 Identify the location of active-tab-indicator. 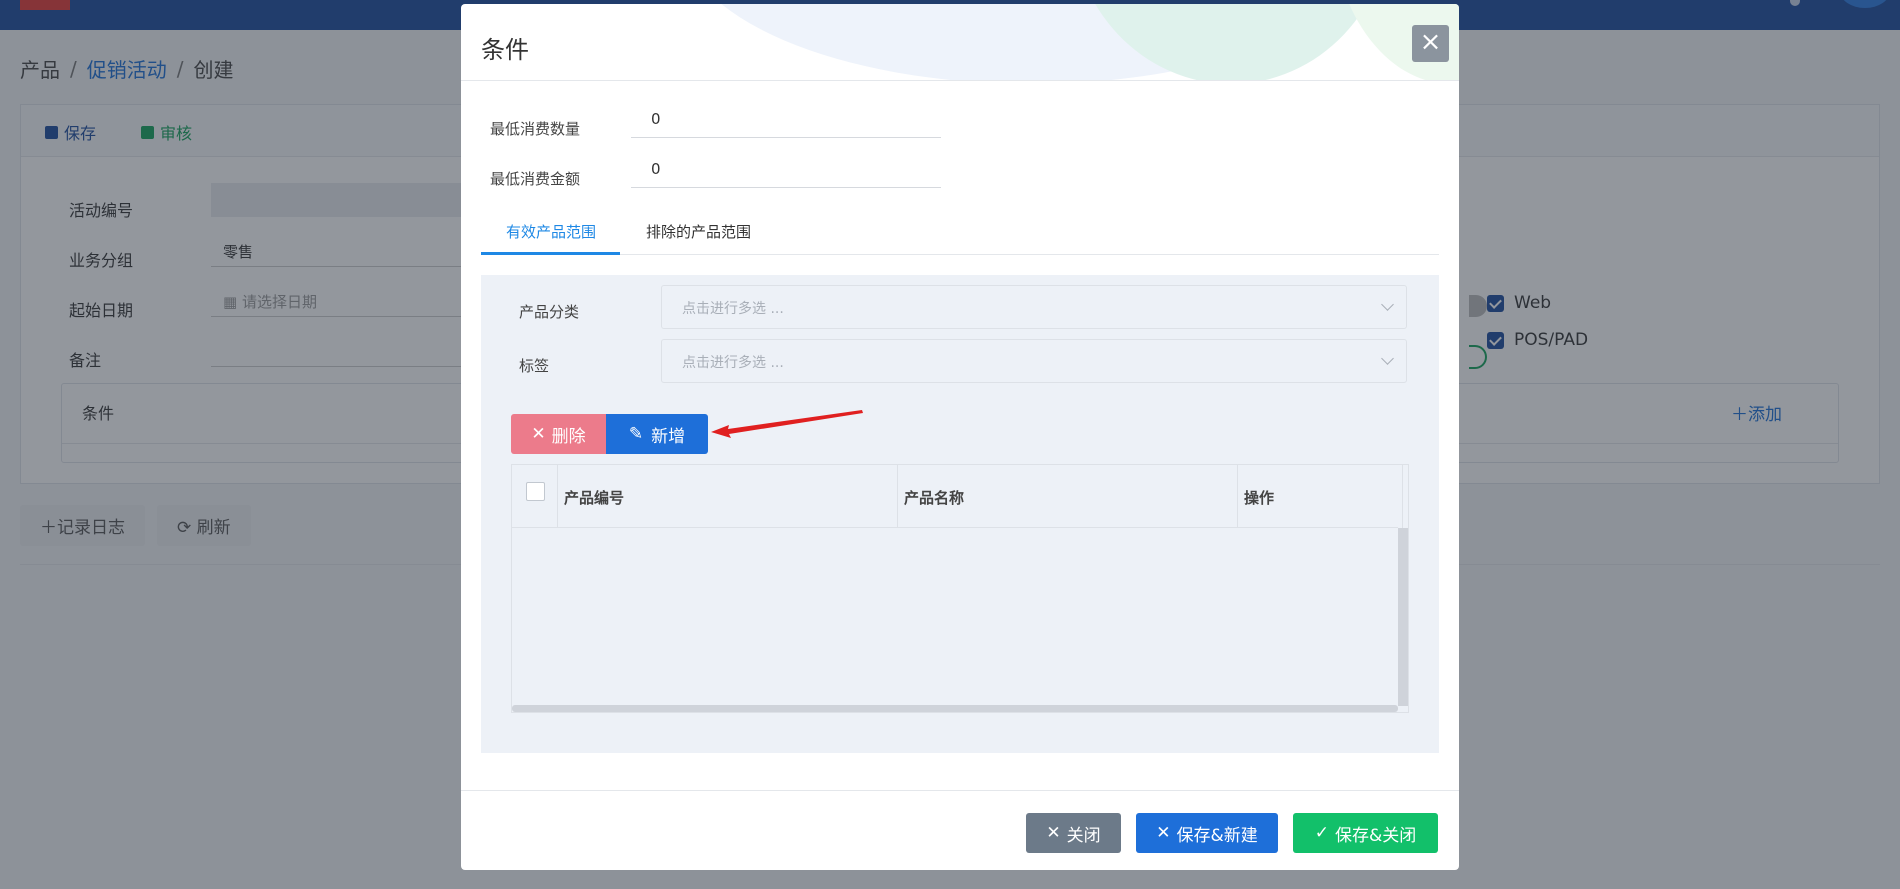
(550, 253).